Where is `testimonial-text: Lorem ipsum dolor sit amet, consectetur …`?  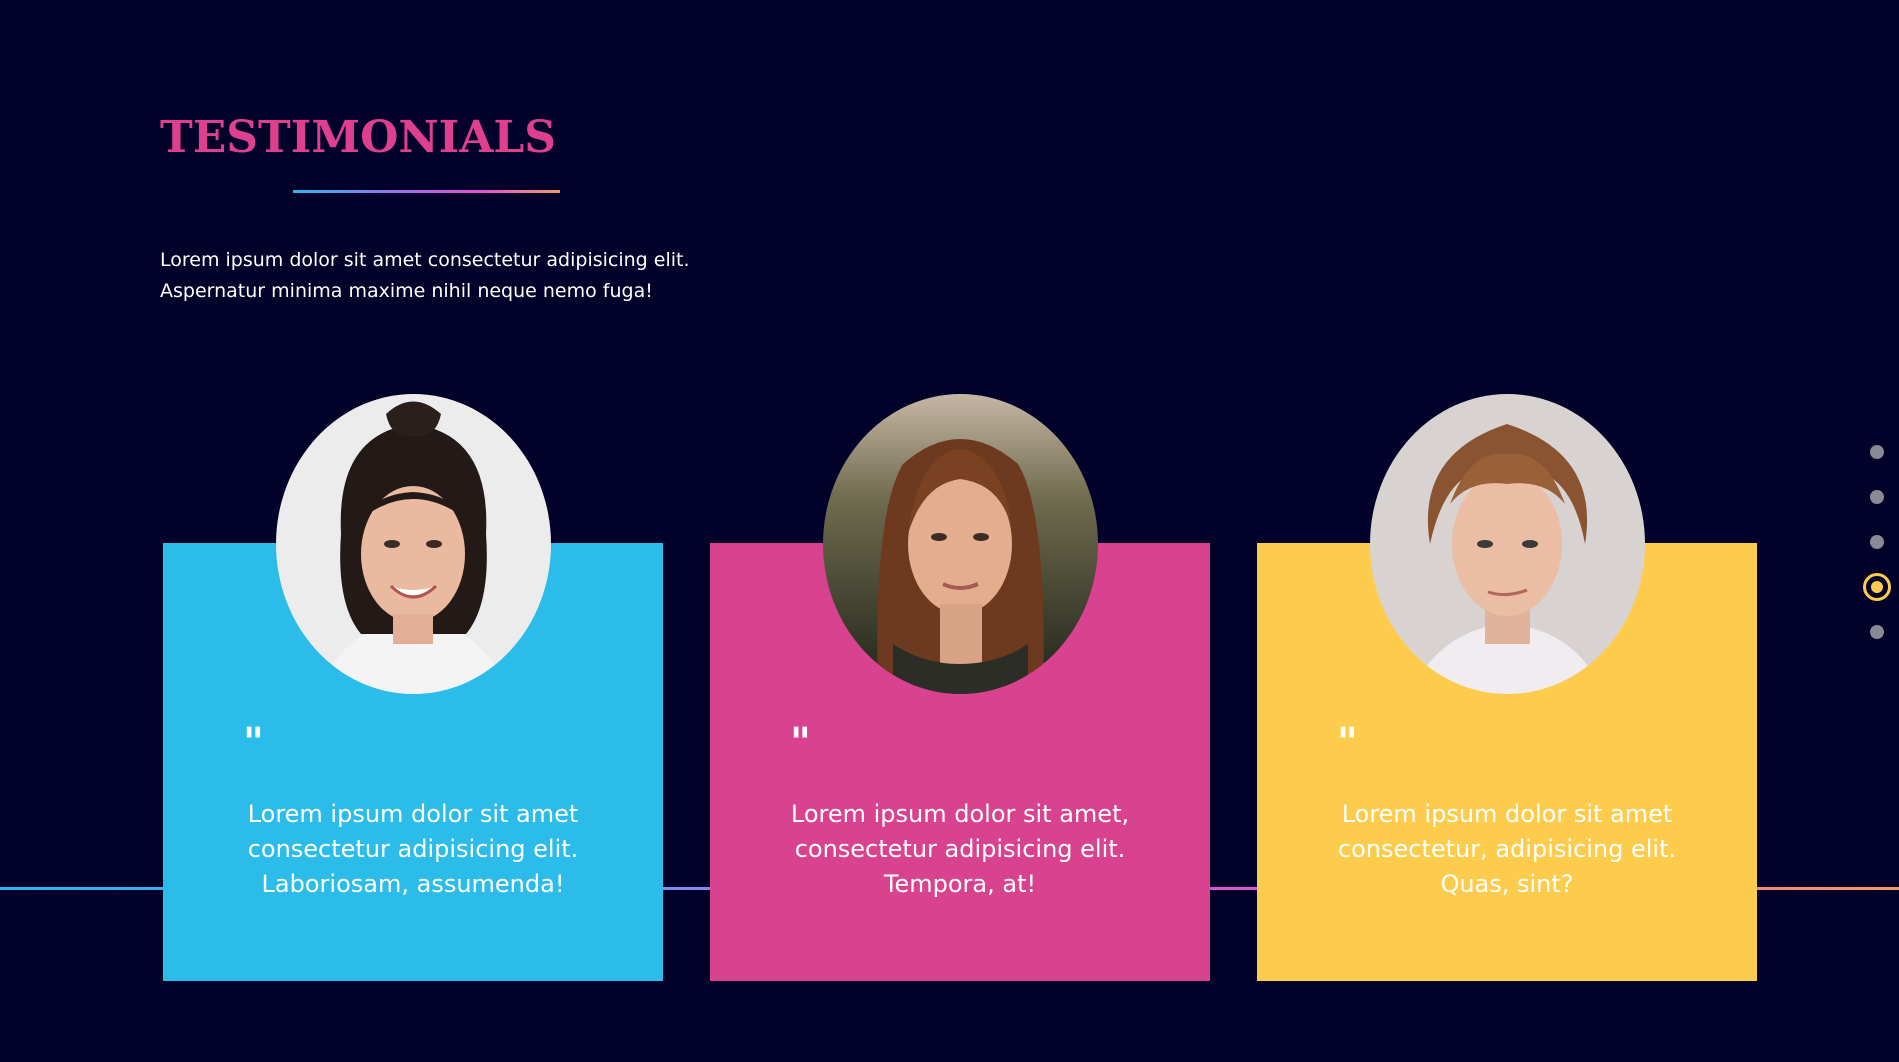
testimonial-text: Lorem ipsum dolor sit amet, consectetur … is located at coordinates (960, 849).